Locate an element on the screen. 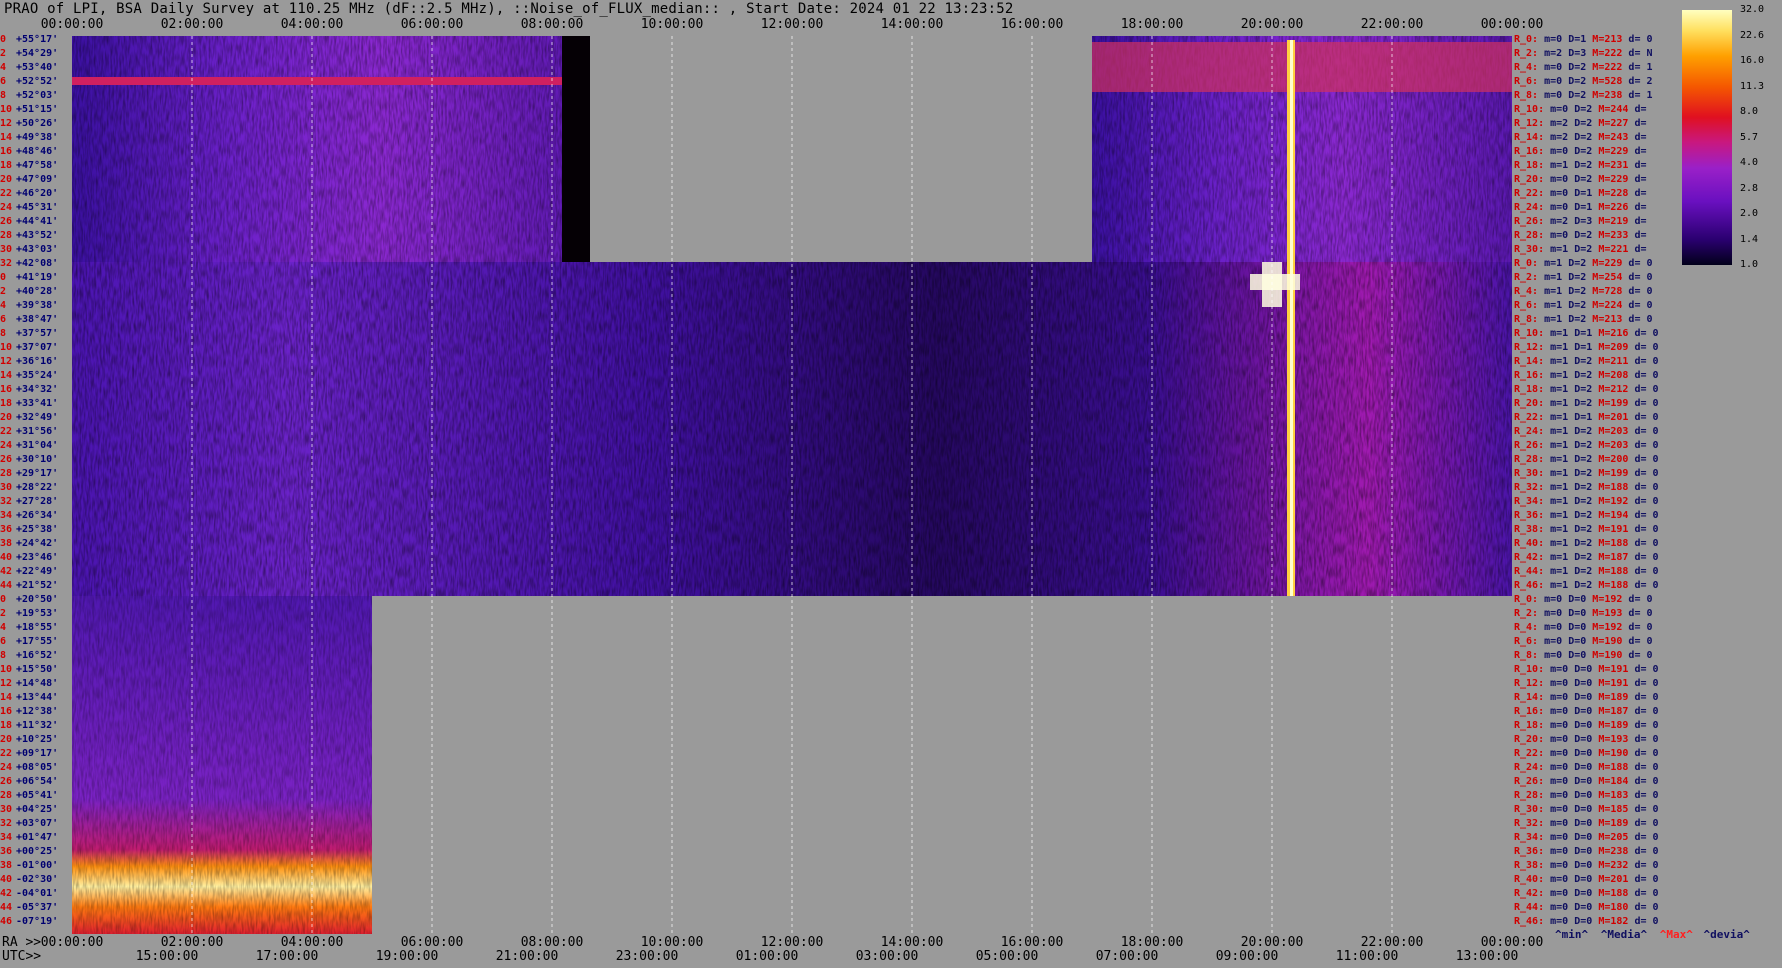  row-stat: R_12: m=2 D=2 M=227 d= is located at coordinates (1580, 124).